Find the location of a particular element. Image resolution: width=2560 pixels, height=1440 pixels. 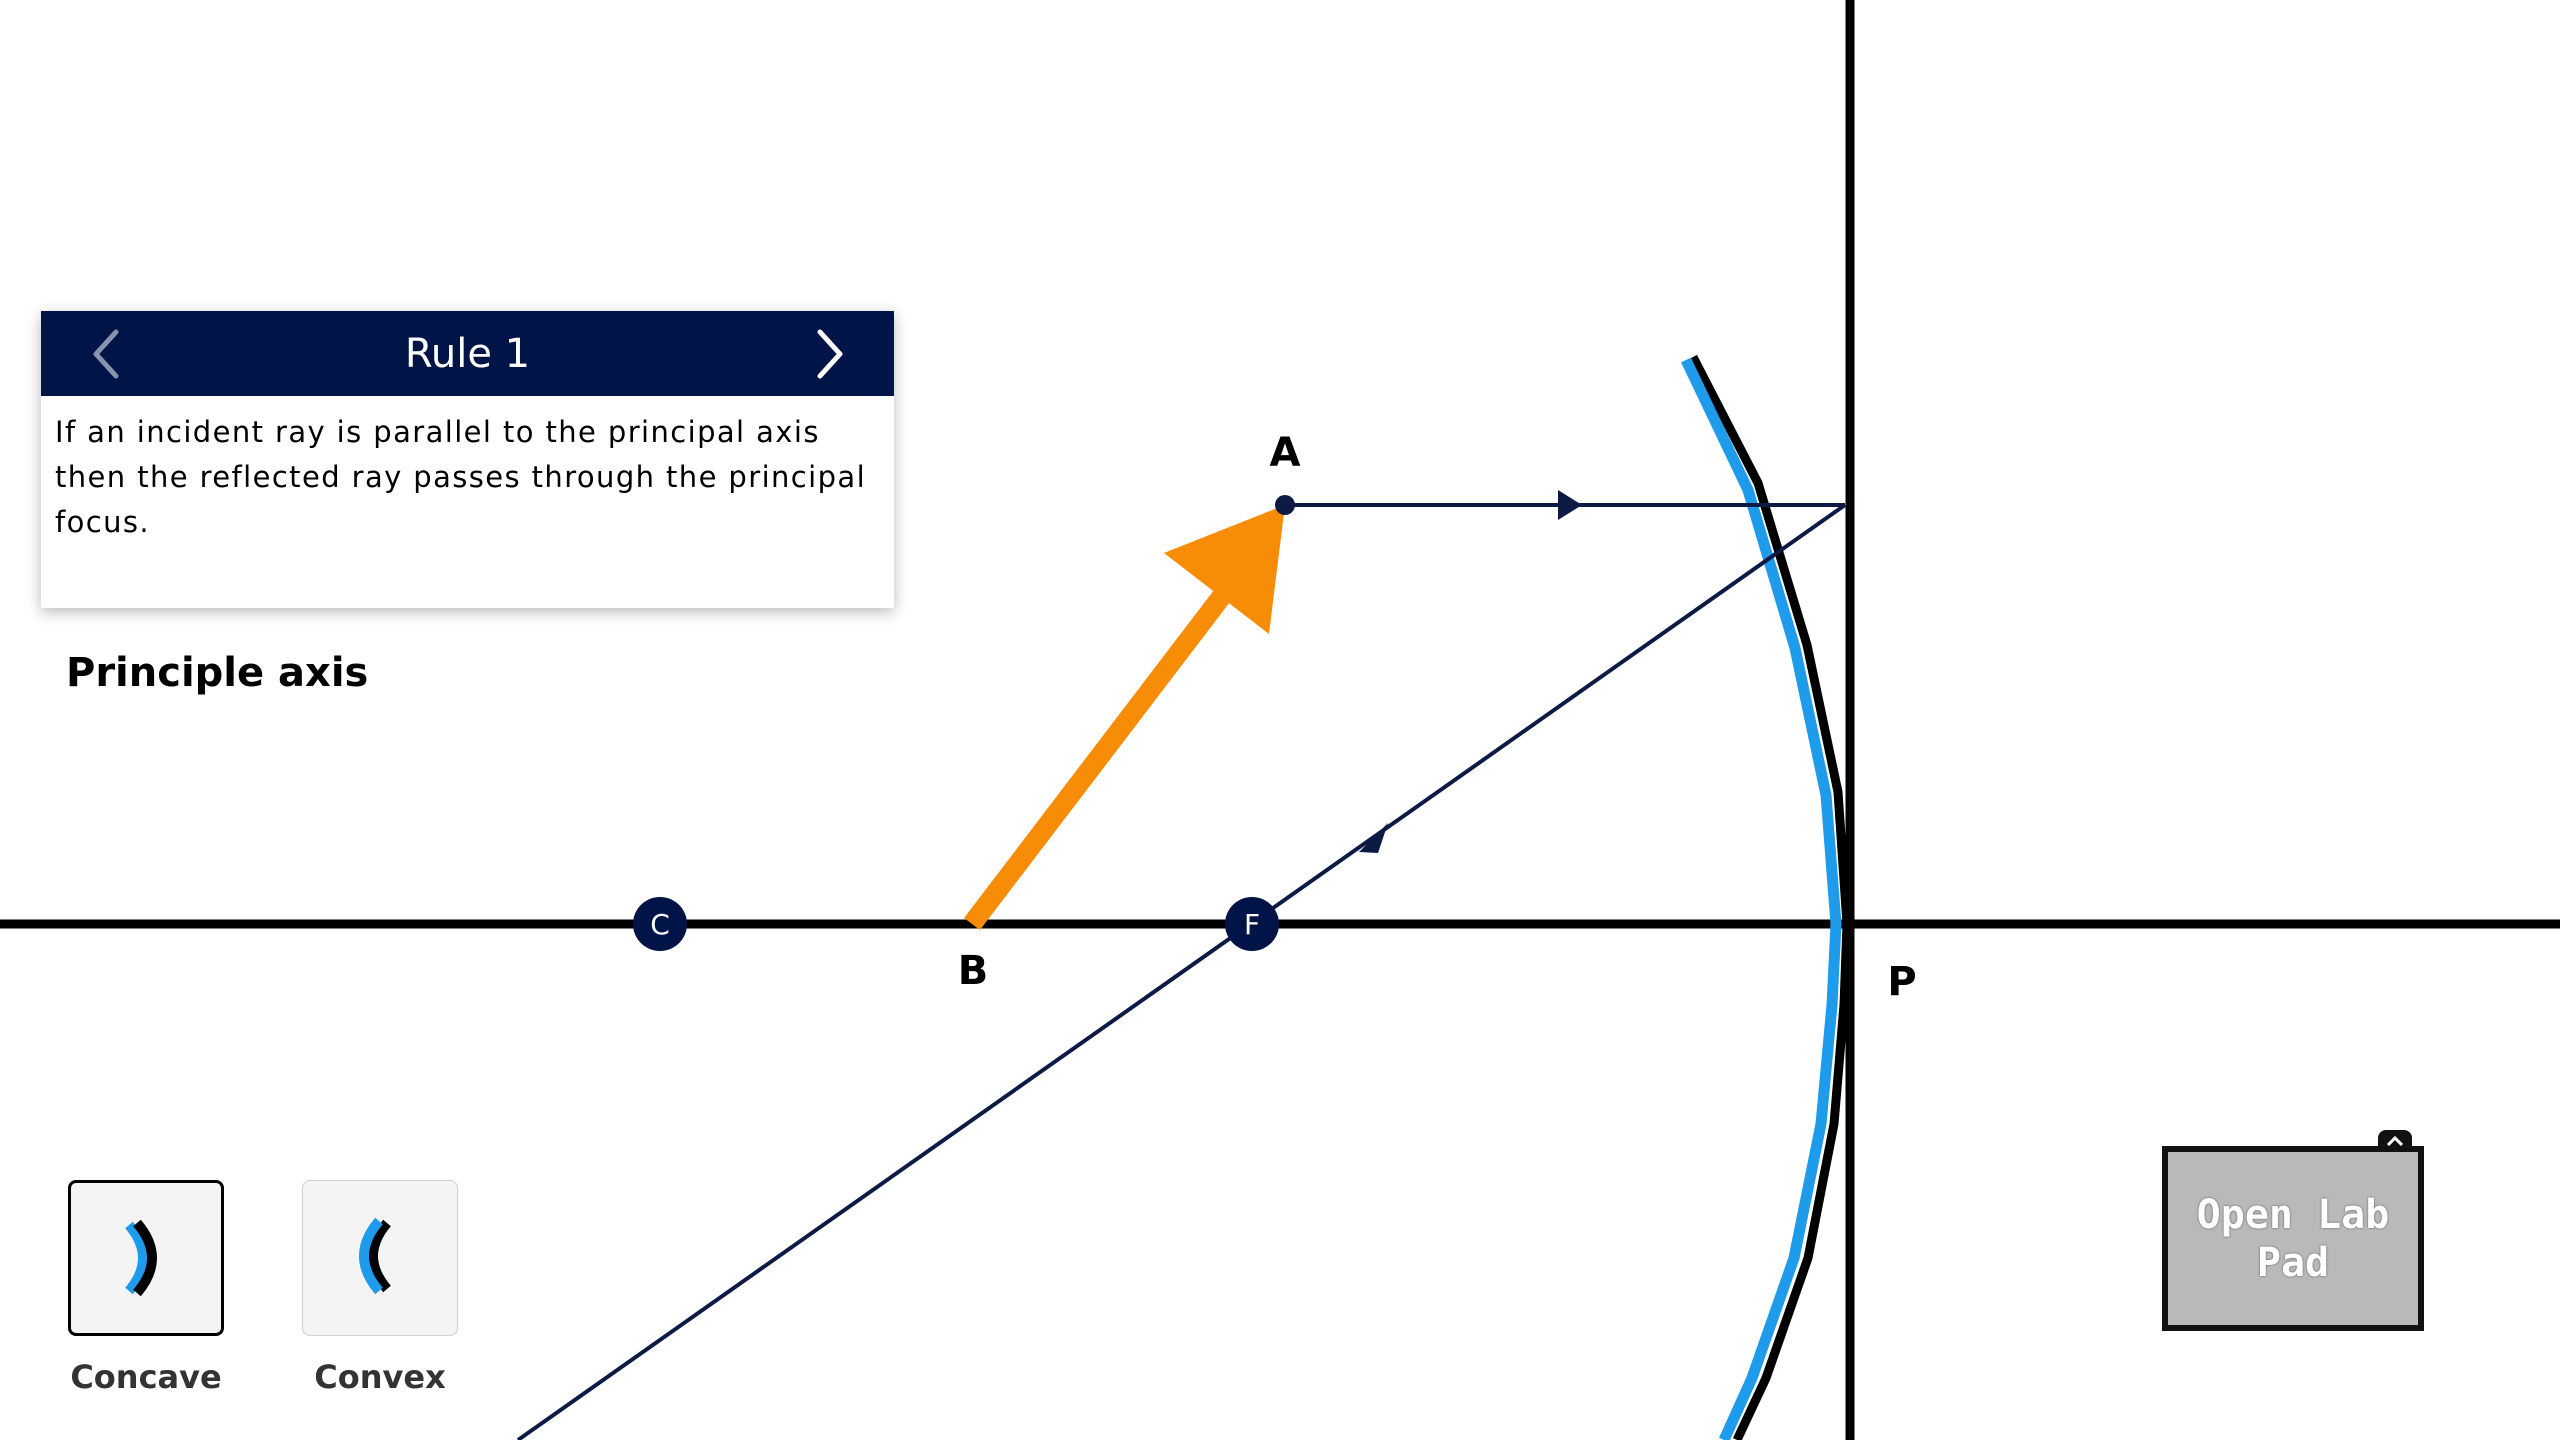

next-rule-button is located at coordinates (829, 353).